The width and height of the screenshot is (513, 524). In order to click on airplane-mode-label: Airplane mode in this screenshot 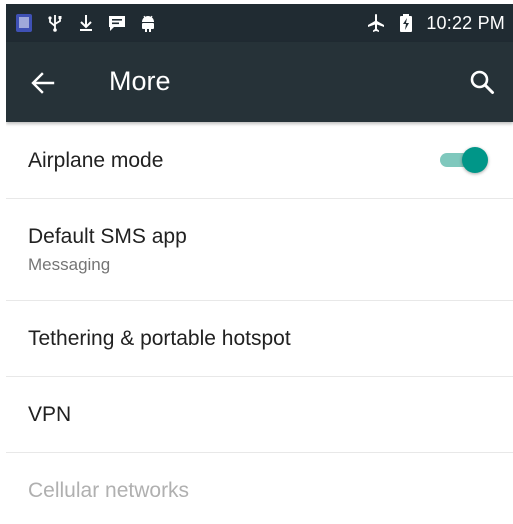, I will do `click(96, 160)`.